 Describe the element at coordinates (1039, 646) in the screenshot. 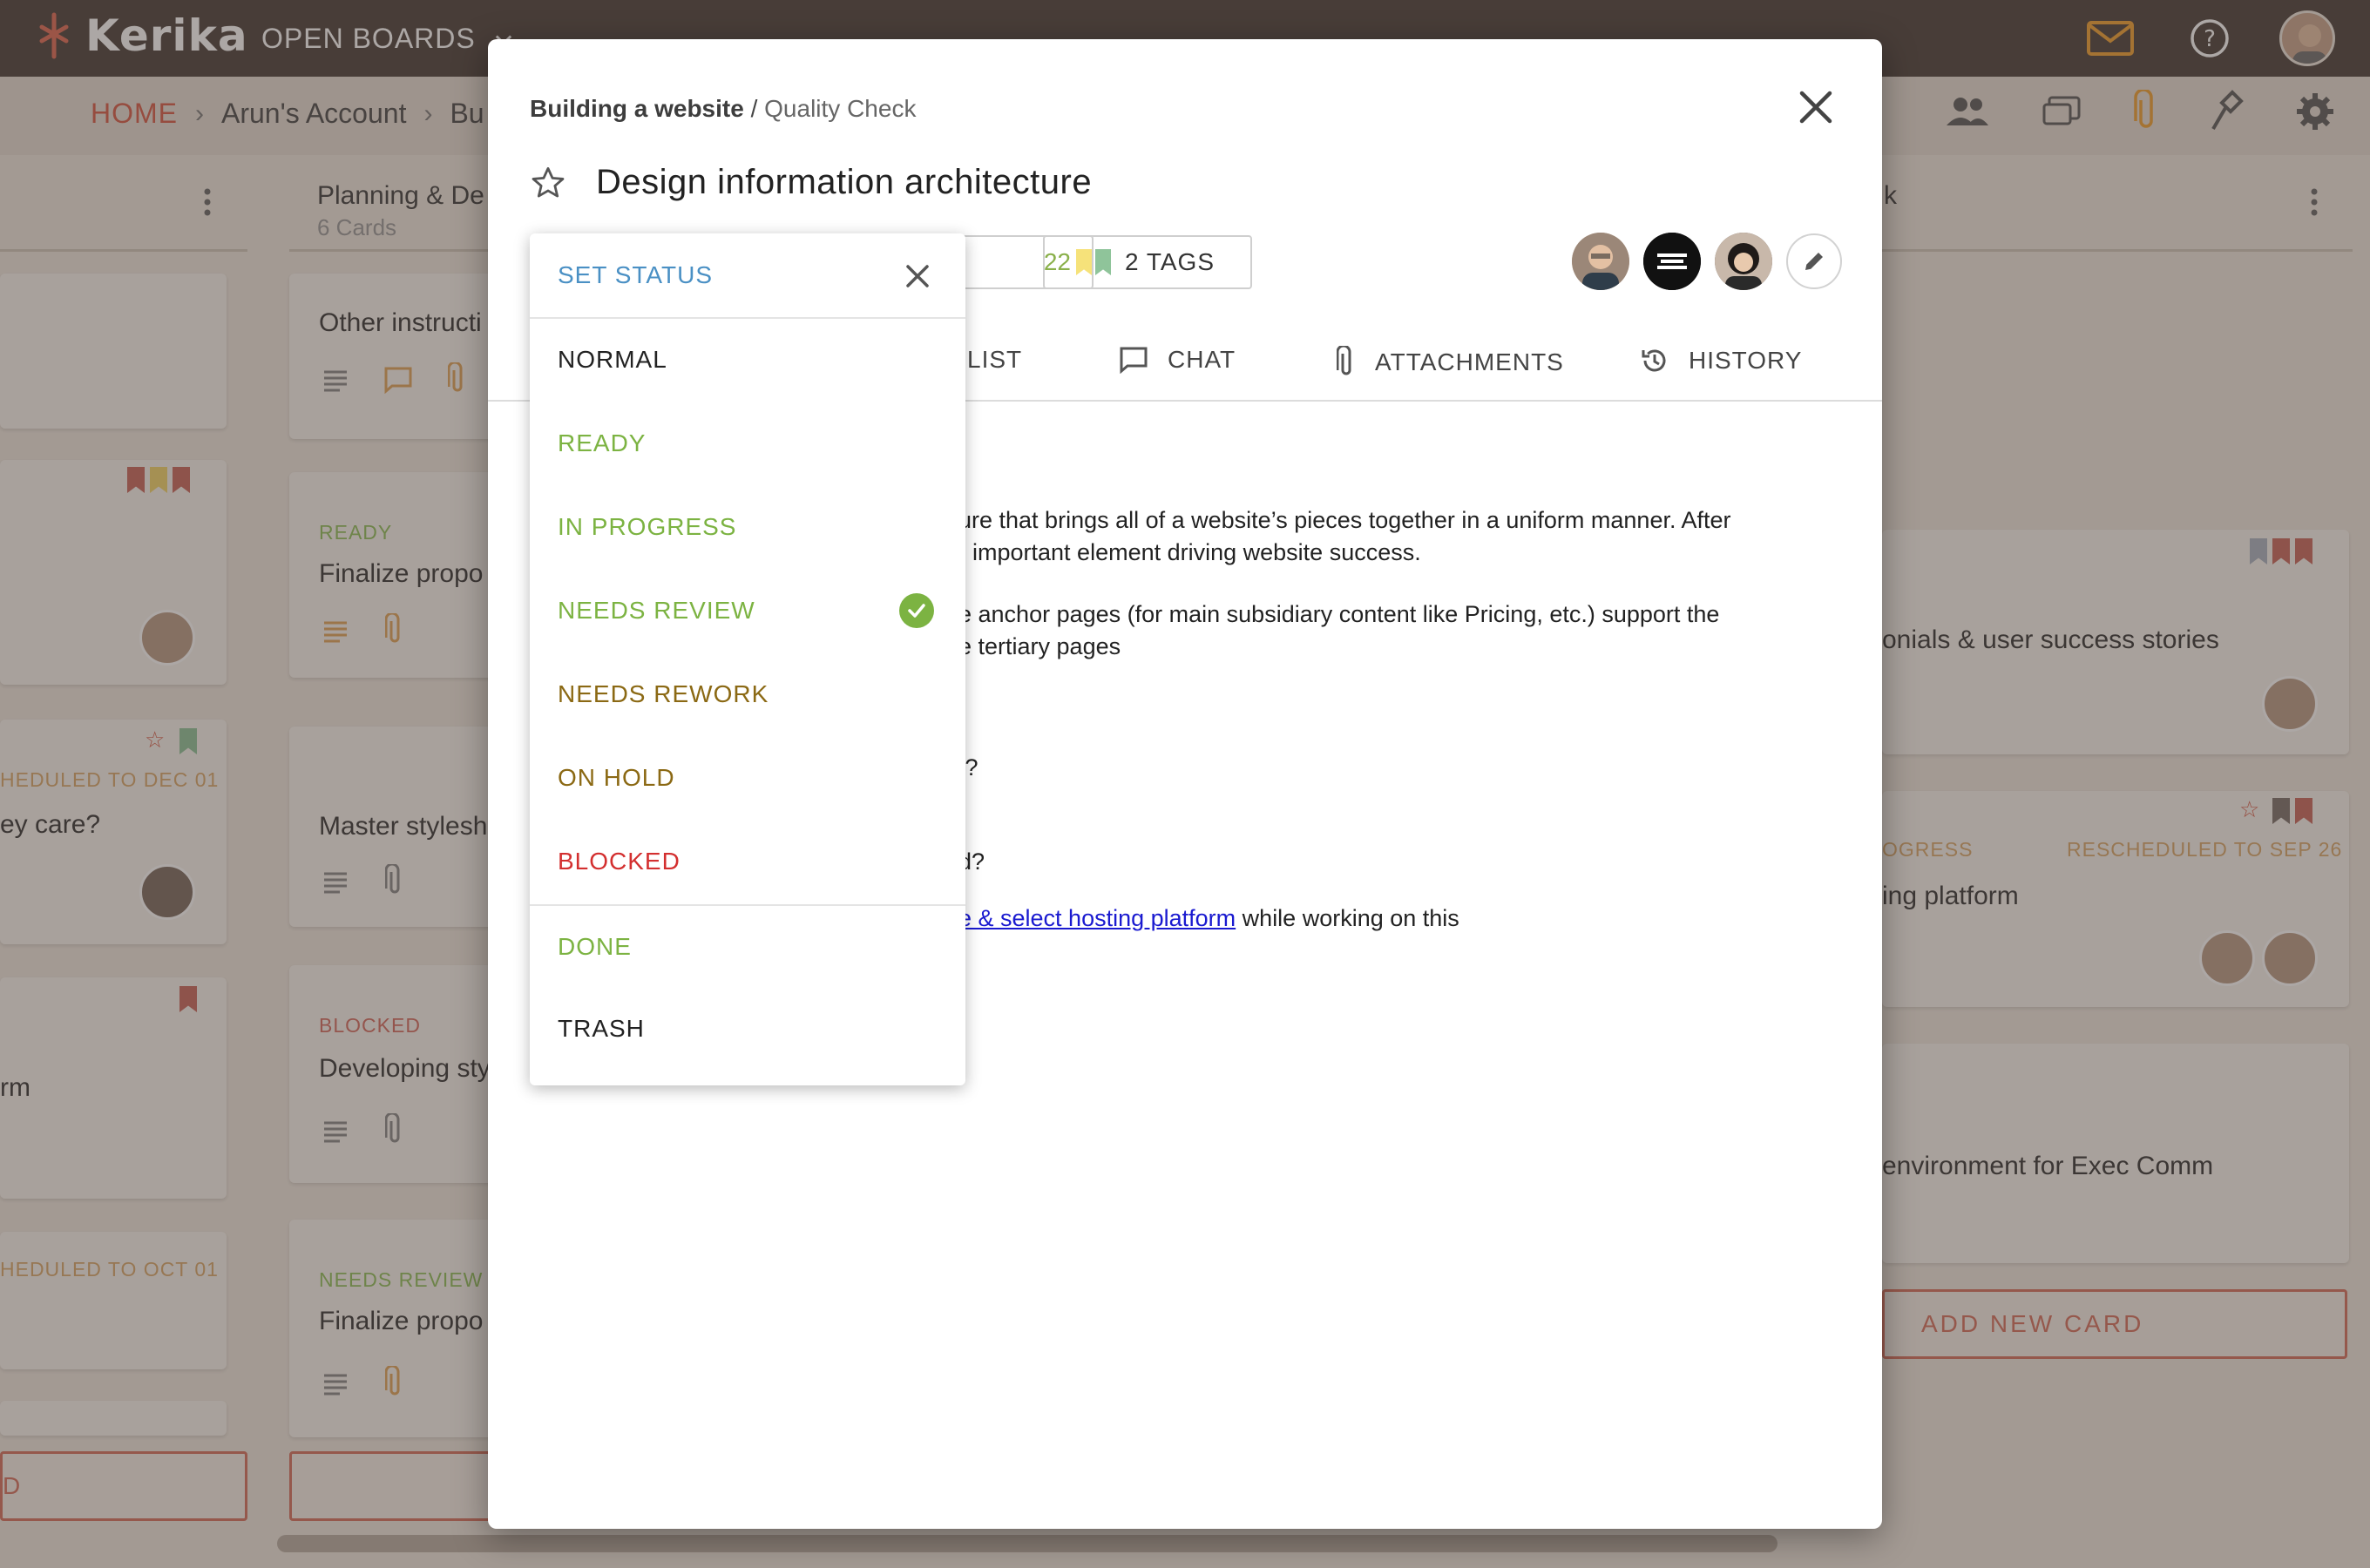

I see `description-line: e tertiary pages` at that location.